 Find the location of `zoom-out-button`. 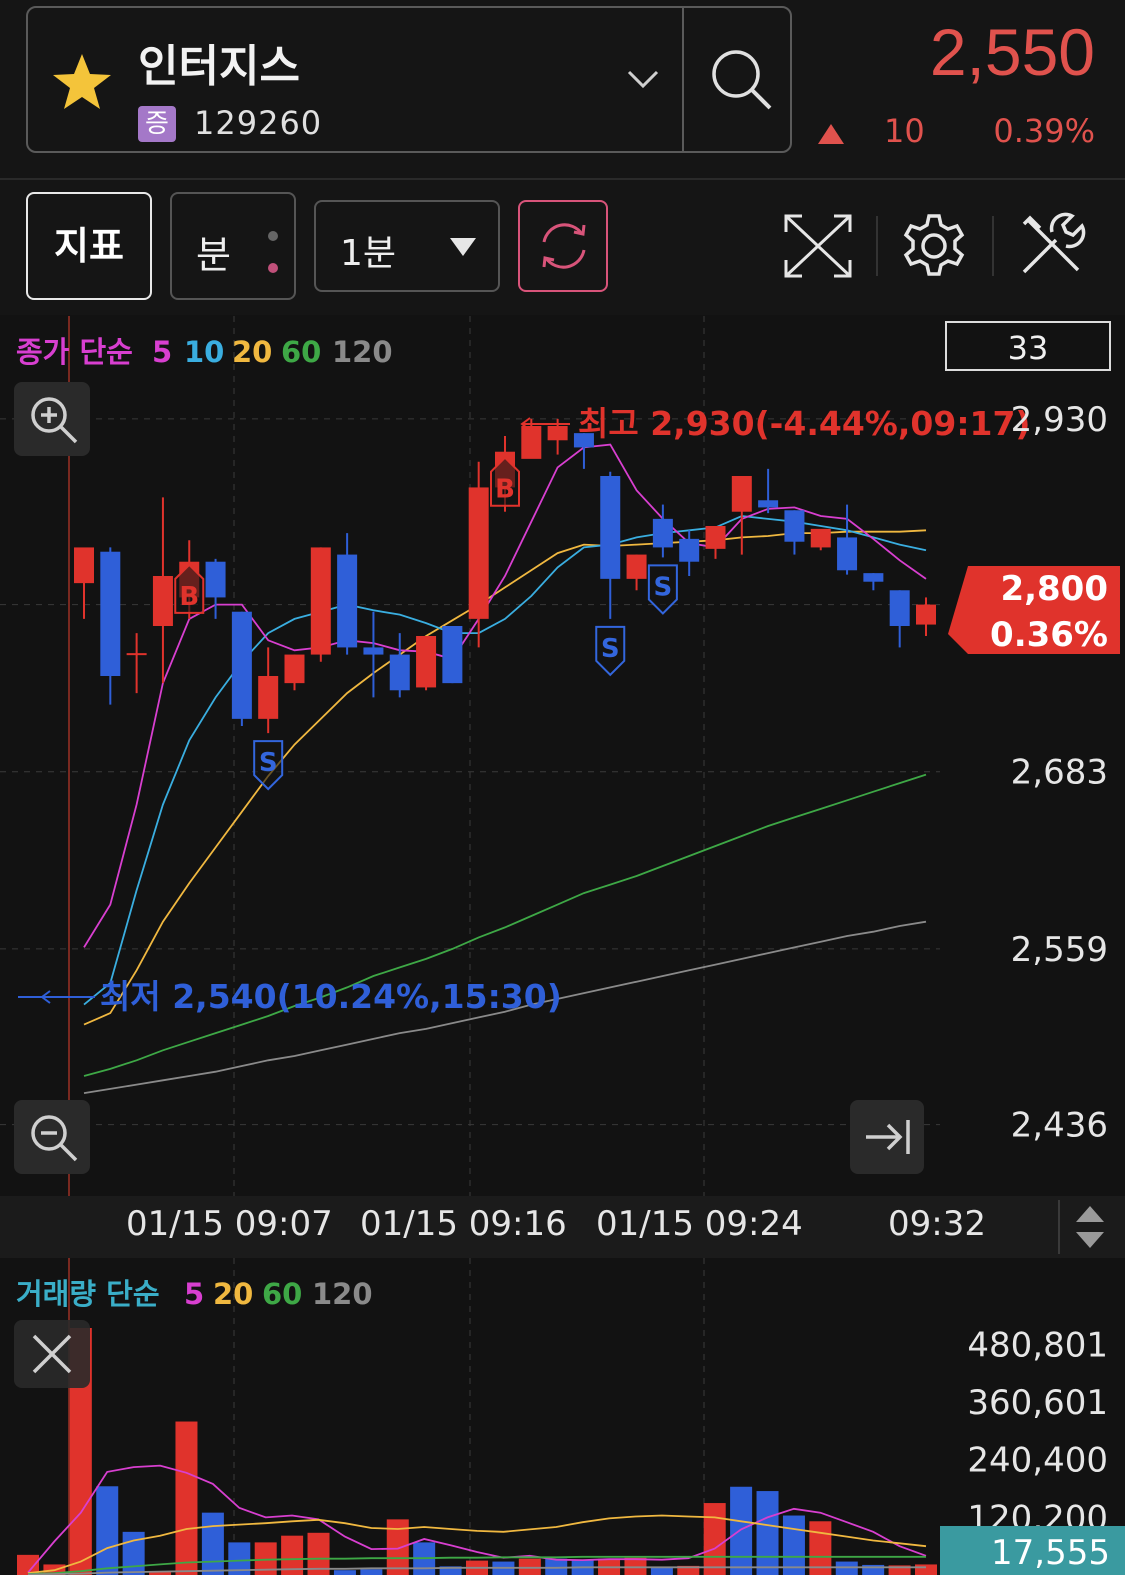

zoom-out-button is located at coordinates (52, 1137).